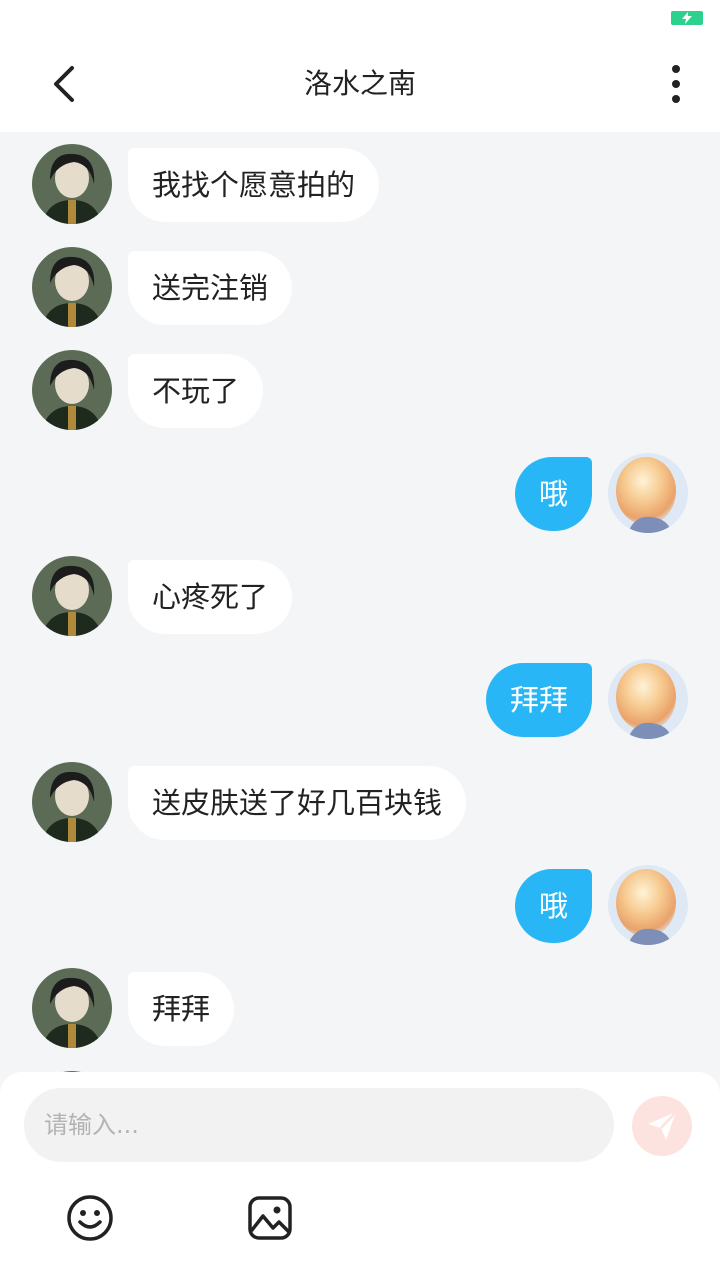  I want to click on top-bar: 洛水之南, so click(360, 84).